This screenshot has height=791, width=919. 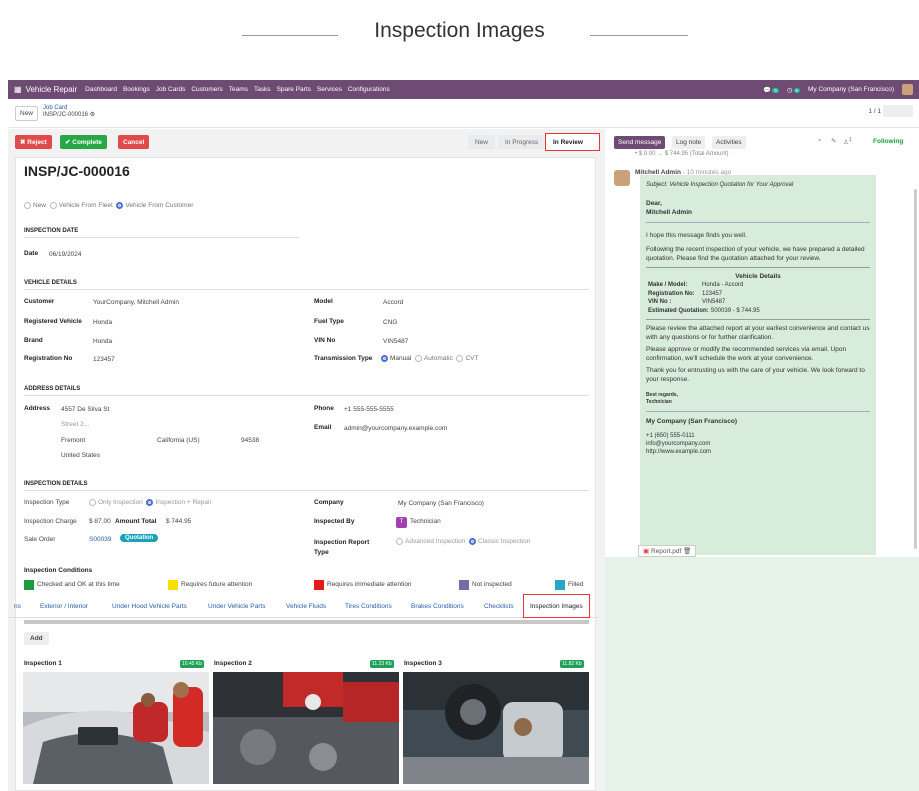 What do you see at coordinates (250, 440) in the screenshot?
I see `zip-field: 94538` at bounding box center [250, 440].